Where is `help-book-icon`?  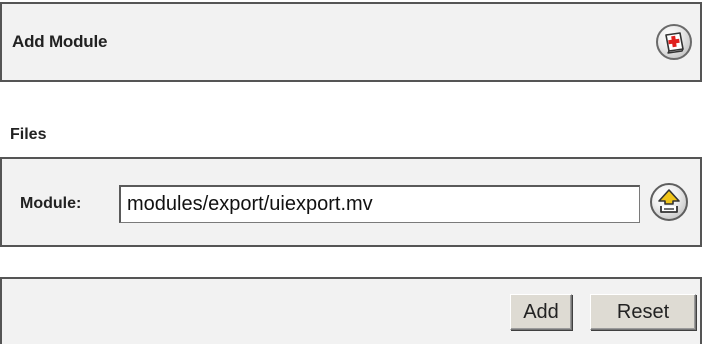
help-book-icon is located at coordinates (674, 43).